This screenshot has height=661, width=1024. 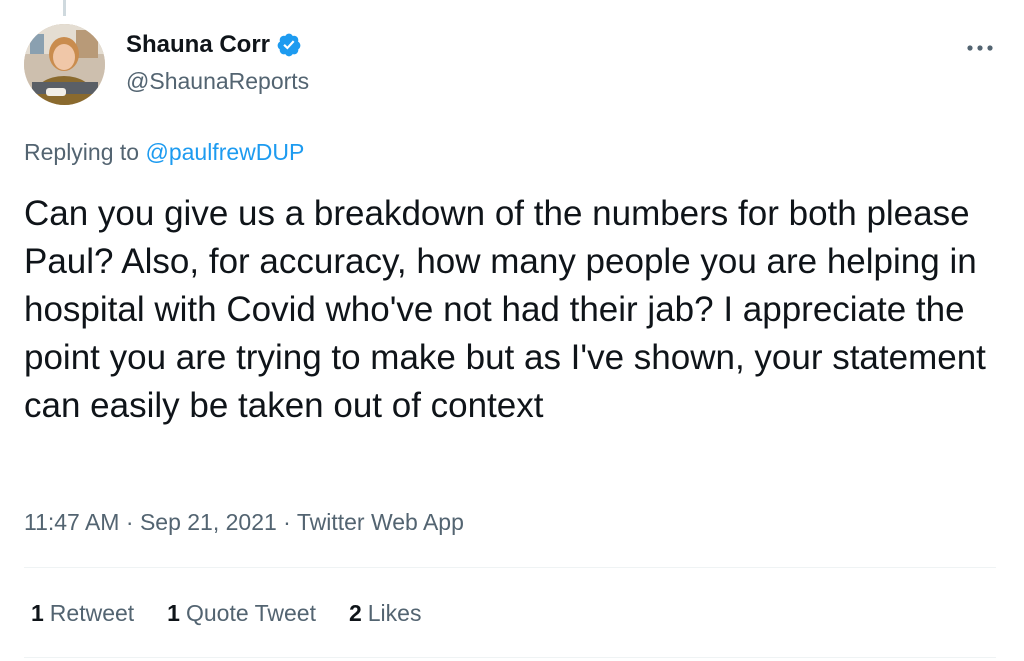 What do you see at coordinates (224, 152) in the screenshot?
I see `reply-target-link: @paulfrewDUP` at bounding box center [224, 152].